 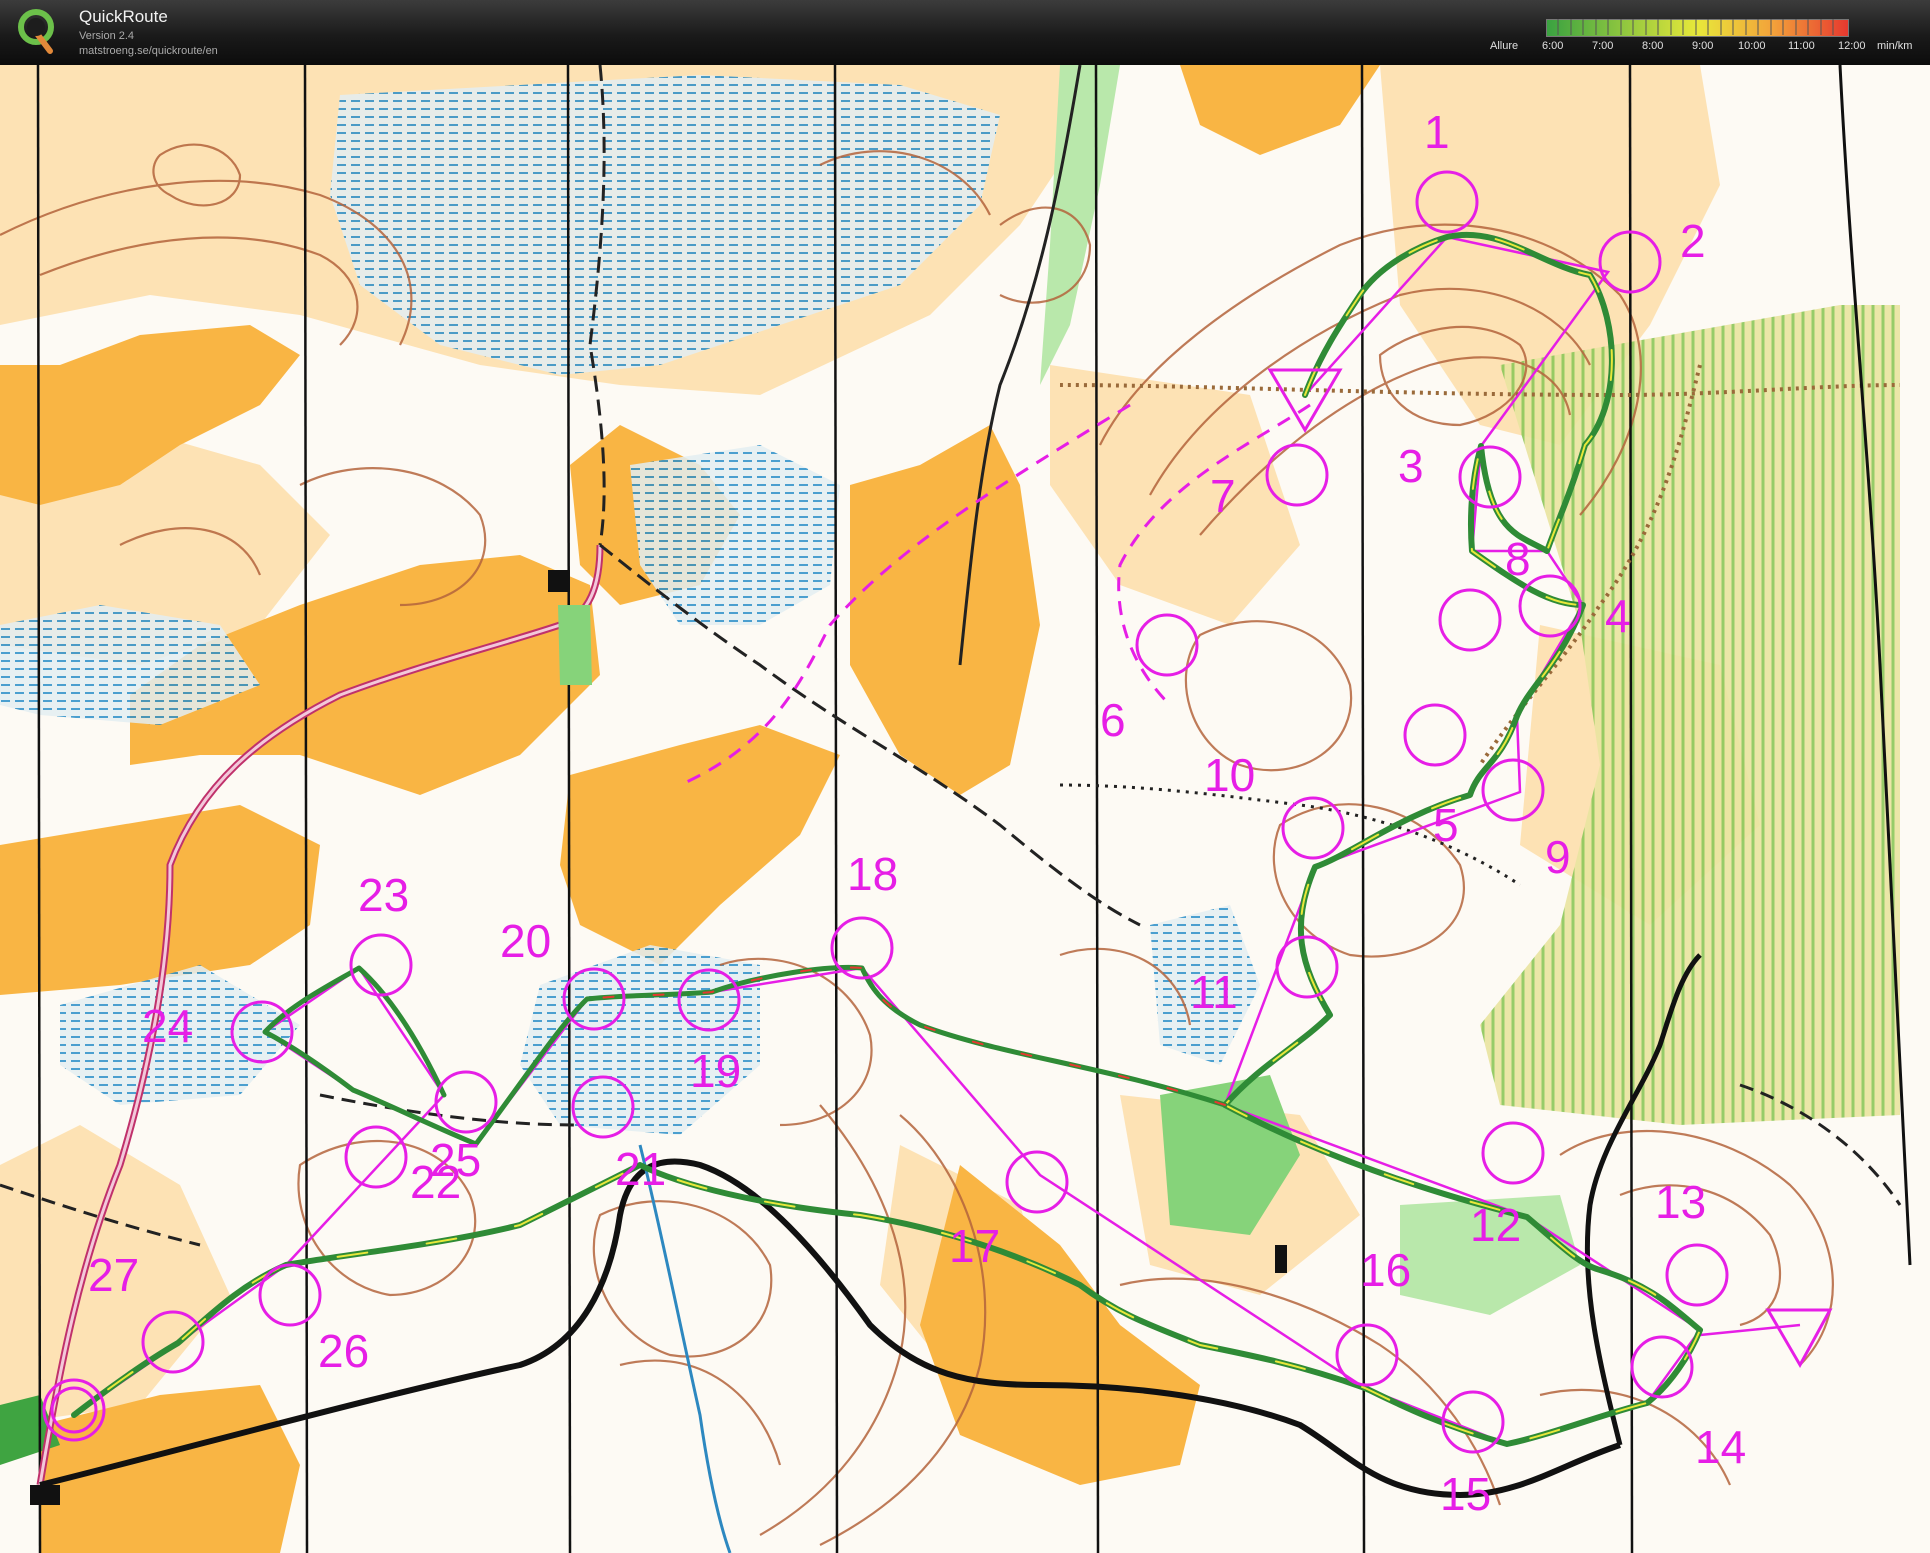 What do you see at coordinates (113, 1275) in the screenshot?
I see `control-number: 27` at bounding box center [113, 1275].